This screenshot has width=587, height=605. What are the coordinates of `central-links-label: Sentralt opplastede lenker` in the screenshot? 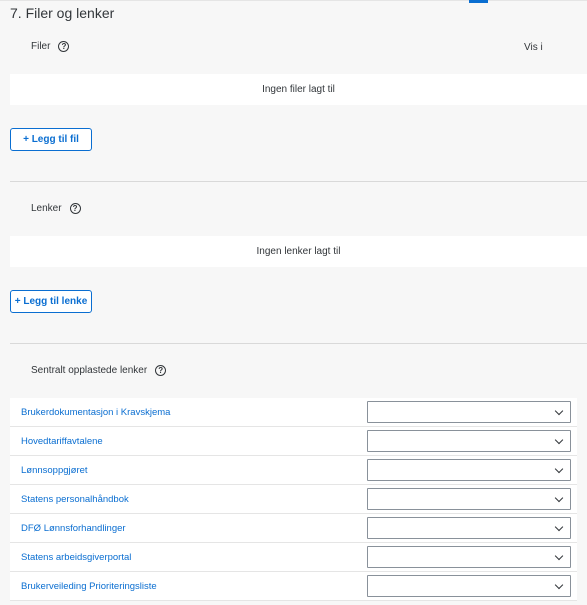 It's located at (89, 370).